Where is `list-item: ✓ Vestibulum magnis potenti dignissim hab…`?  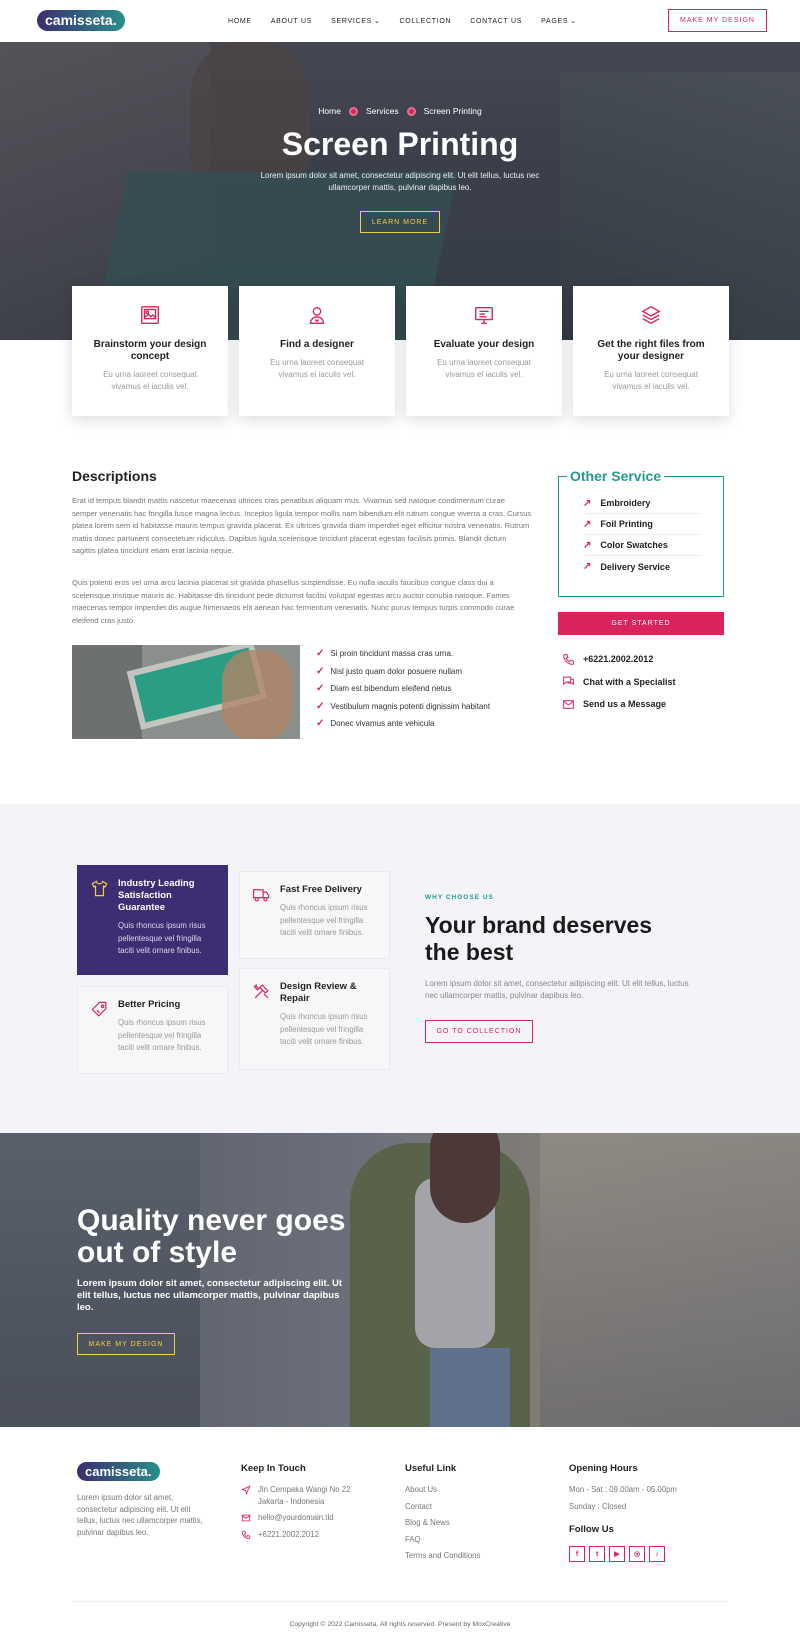 list-item: ✓ Vestibulum magnis potenti dignissim hab… is located at coordinates (403, 706).